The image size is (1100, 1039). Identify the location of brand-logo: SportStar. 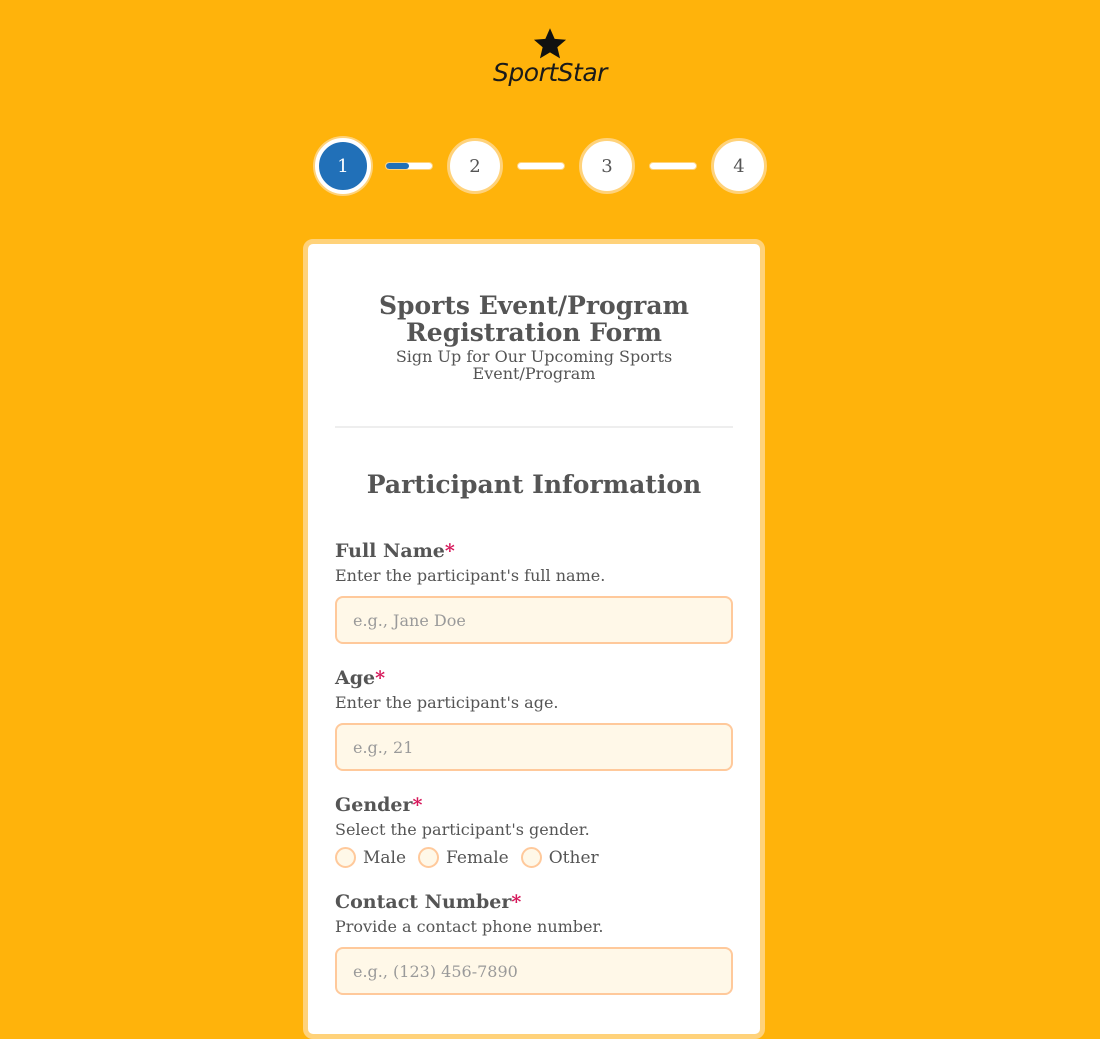
(550, 56).